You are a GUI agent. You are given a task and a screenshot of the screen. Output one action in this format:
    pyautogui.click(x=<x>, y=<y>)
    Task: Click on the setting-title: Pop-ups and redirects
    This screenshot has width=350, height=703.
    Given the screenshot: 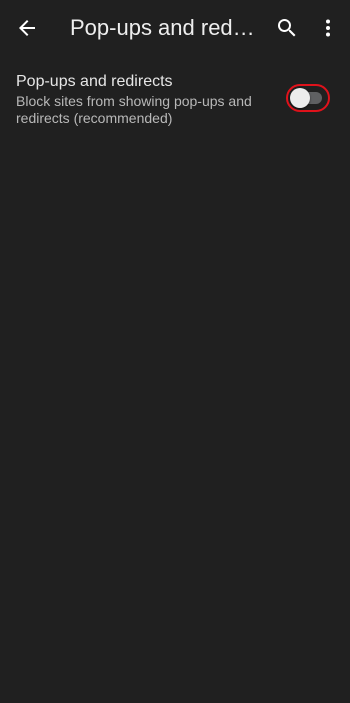 What is the action you would take?
    pyautogui.click(x=94, y=81)
    